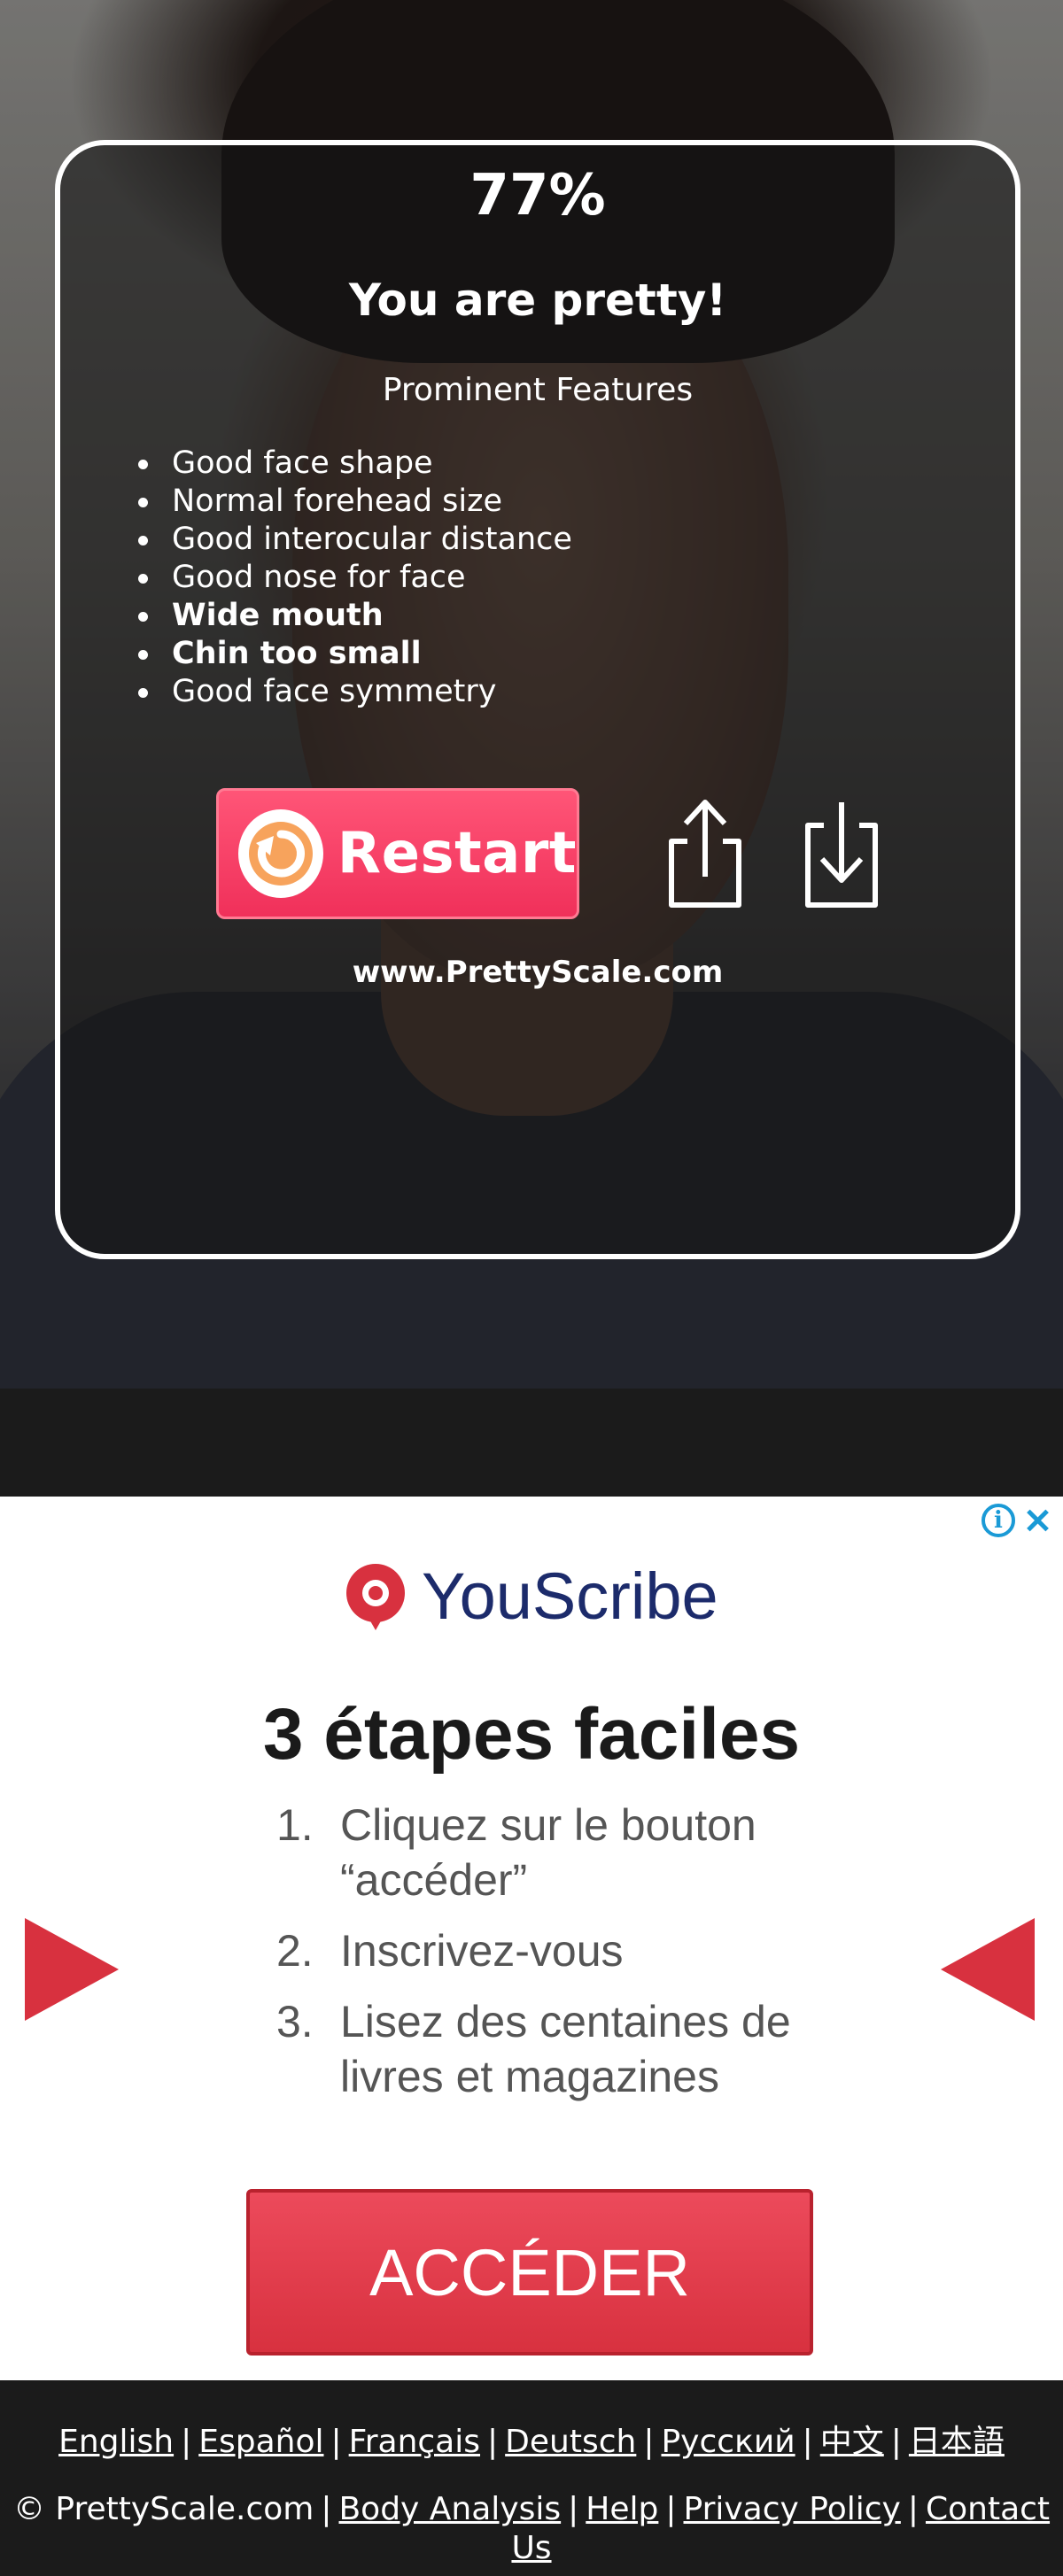  I want to click on youscribe-logo-icon, so click(375, 1596).